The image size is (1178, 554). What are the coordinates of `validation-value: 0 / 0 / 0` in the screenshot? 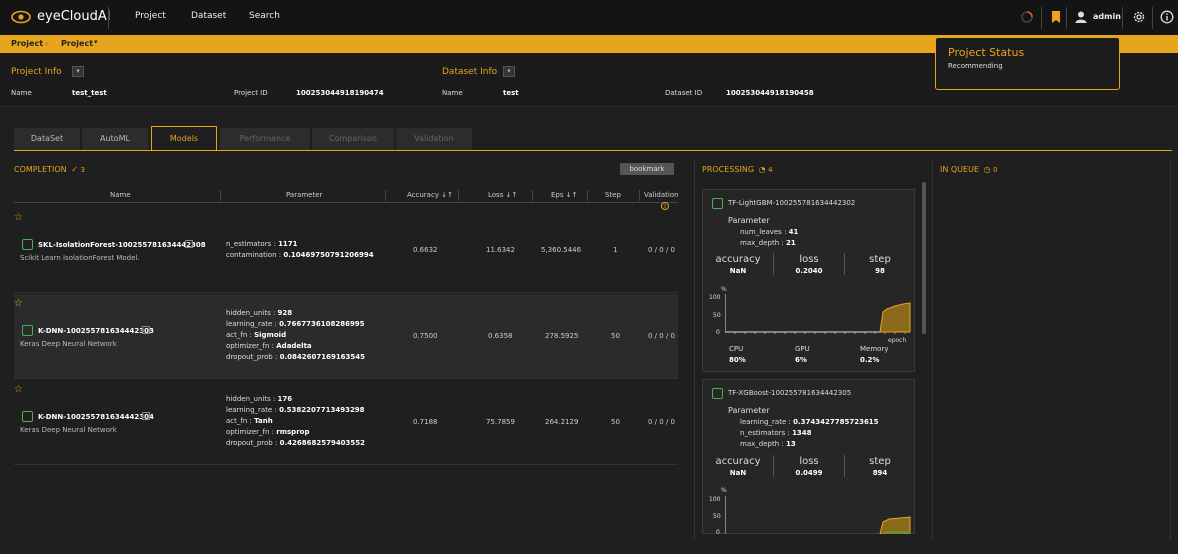 It's located at (661, 336).